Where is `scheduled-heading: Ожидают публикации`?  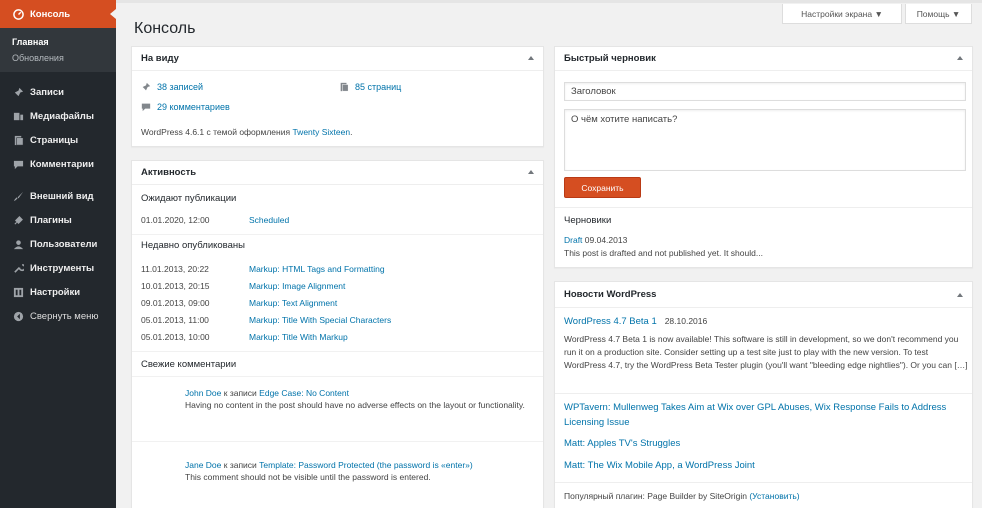 scheduled-heading: Ожидают публикации is located at coordinates (189, 198).